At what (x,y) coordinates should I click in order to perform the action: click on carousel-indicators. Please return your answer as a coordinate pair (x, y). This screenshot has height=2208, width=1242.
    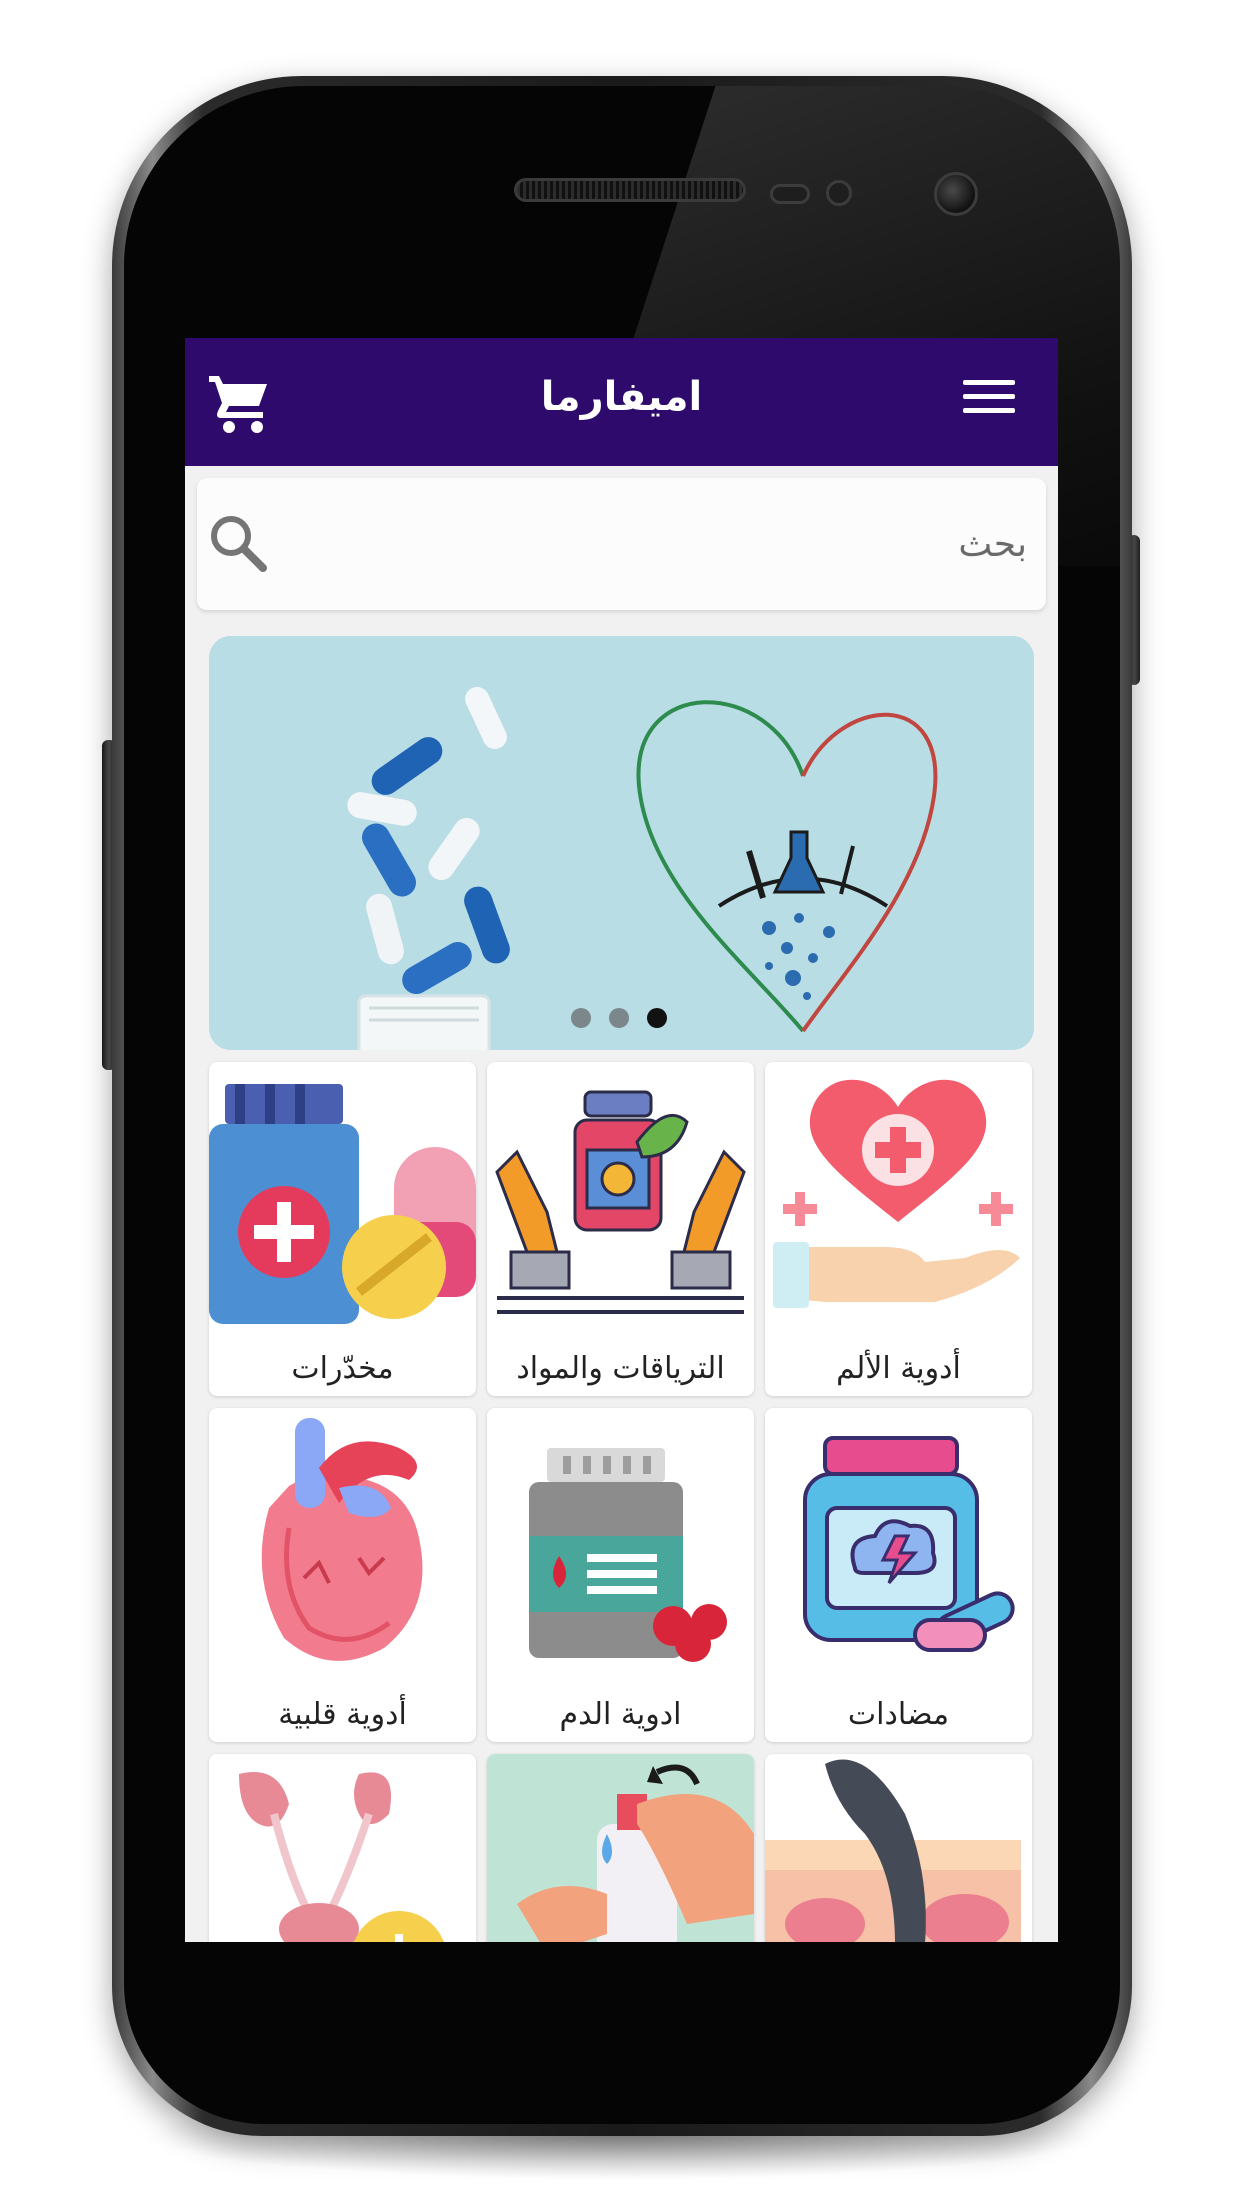
    Looking at the image, I should click on (619, 1020).